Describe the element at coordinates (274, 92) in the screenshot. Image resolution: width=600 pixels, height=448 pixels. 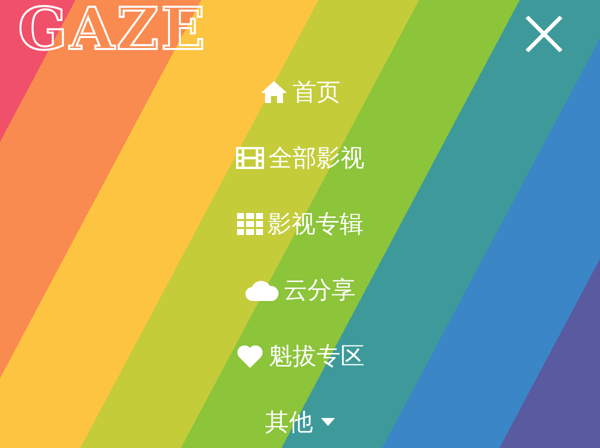
I see `home-icon` at that location.